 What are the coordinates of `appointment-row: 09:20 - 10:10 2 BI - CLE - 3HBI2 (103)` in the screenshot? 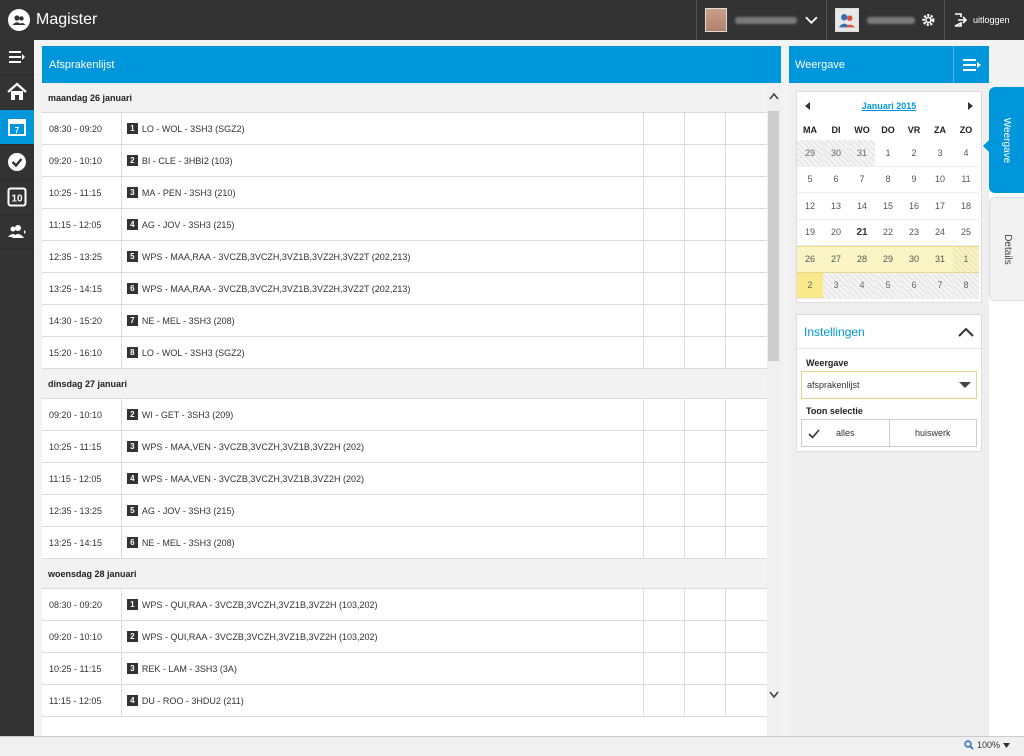 It's located at (404, 161).